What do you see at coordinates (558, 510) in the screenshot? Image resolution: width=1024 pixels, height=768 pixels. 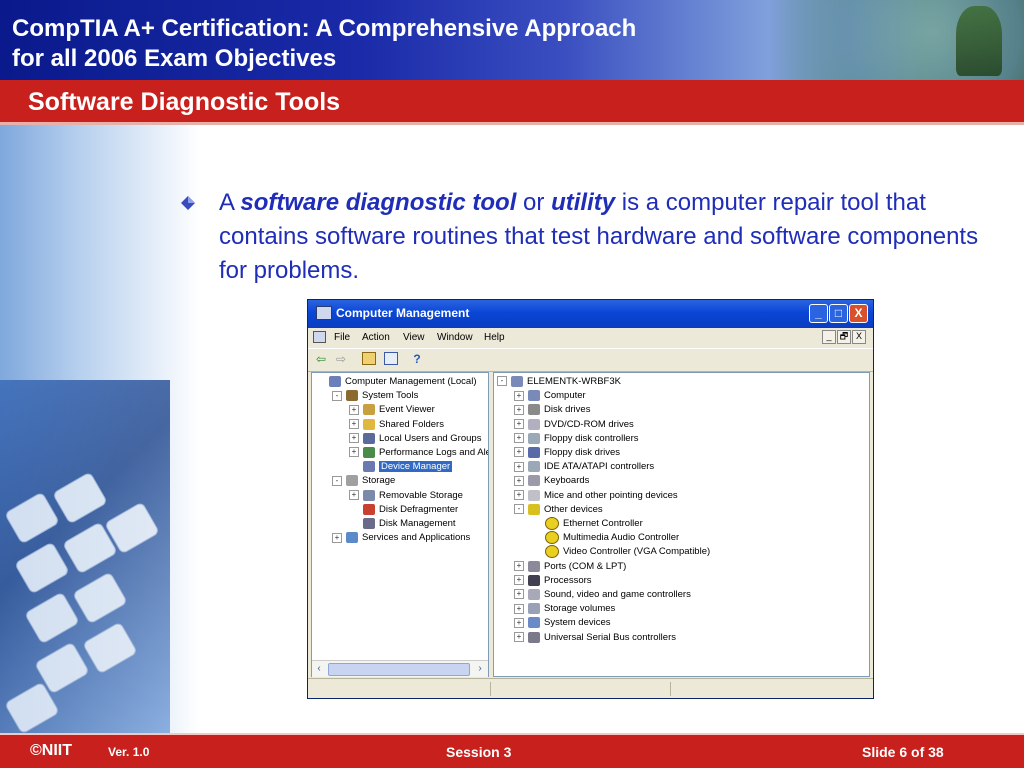 I see `tree-item: - Other devices` at bounding box center [558, 510].